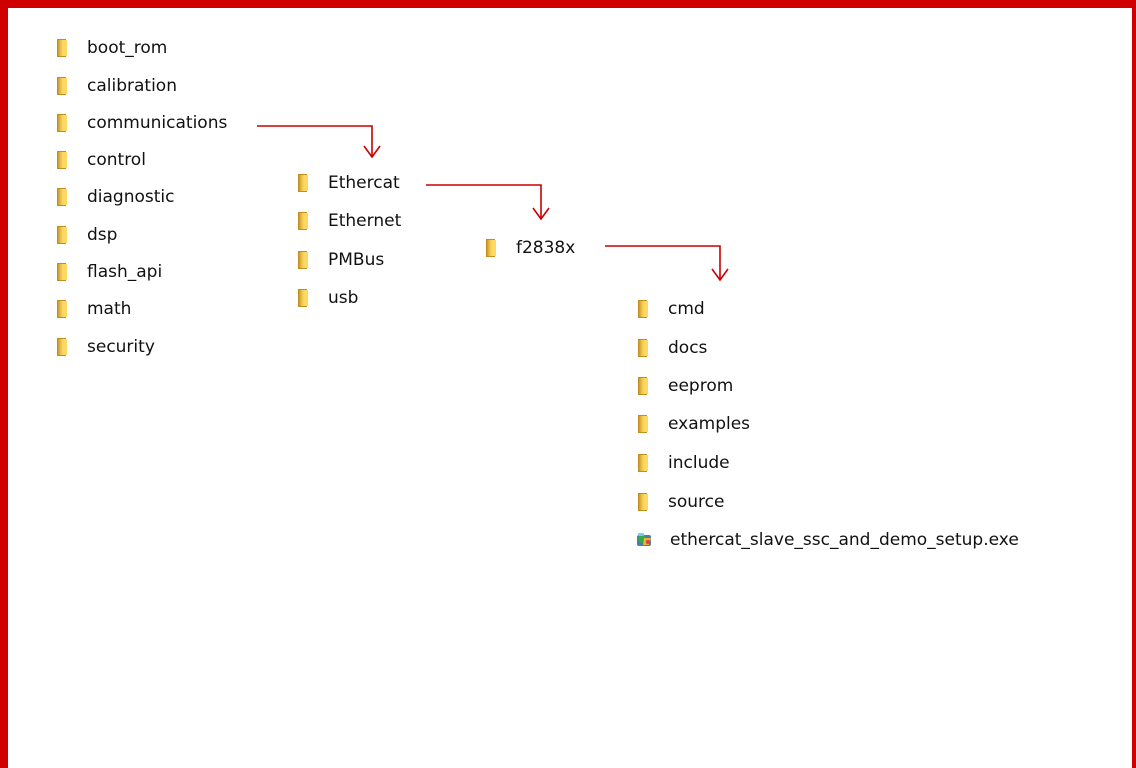 This screenshot has width=1136, height=768. What do you see at coordinates (696, 502) in the screenshot?
I see `folder-label: source` at bounding box center [696, 502].